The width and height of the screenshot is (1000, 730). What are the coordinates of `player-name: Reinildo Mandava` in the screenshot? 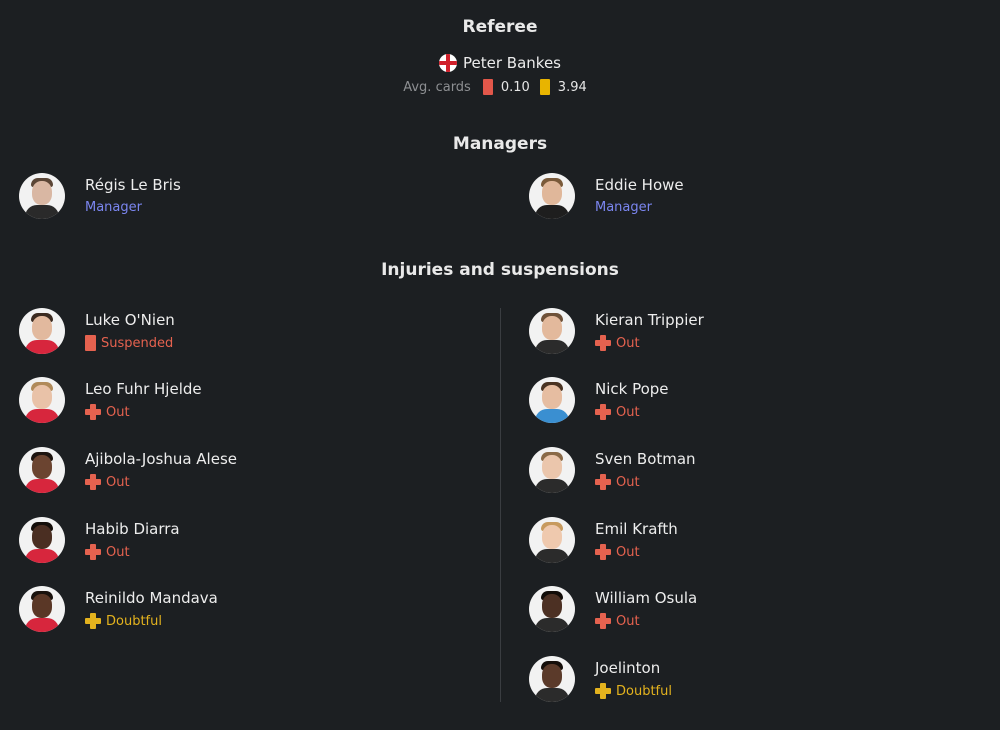 It's located at (151, 598).